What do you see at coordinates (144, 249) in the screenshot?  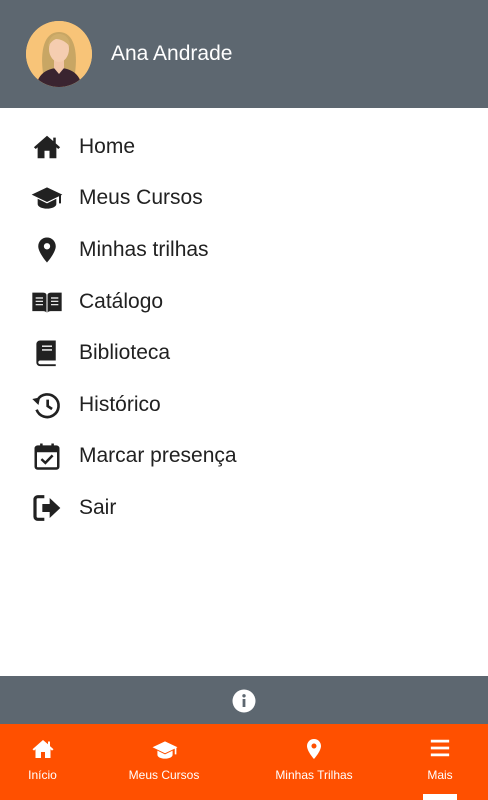 I see `menu-item-label: Minhas trilhas` at bounding box center [144, 249].